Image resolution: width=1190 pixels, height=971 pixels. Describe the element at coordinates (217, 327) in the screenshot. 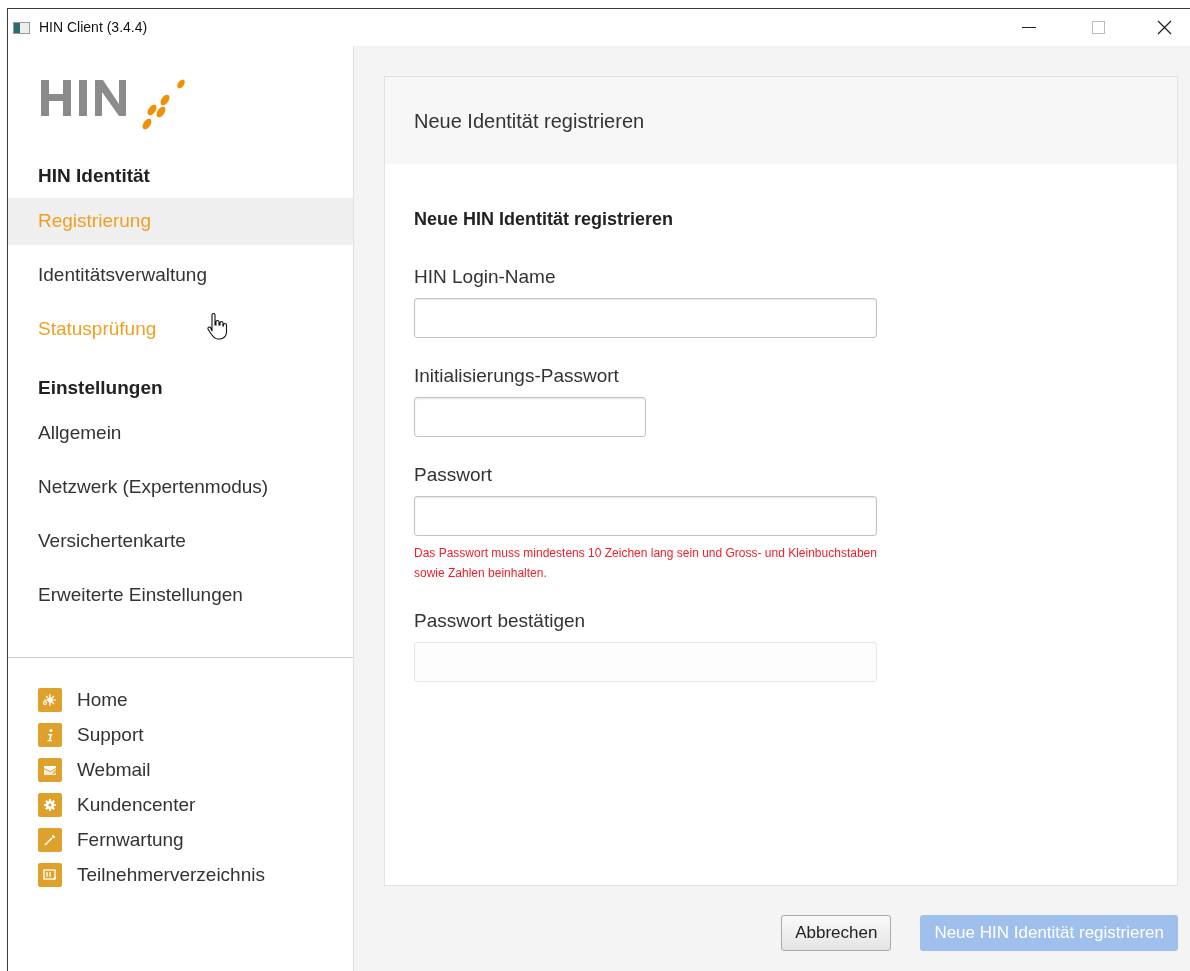

I see `hand-cursor-icon` at that location.